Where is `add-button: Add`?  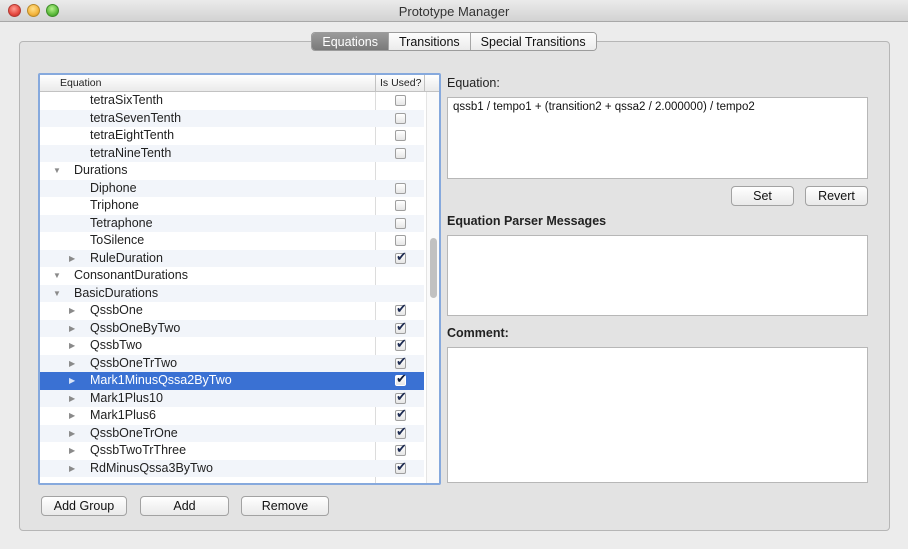 add-button: Add is located at coordinates (184, 506).